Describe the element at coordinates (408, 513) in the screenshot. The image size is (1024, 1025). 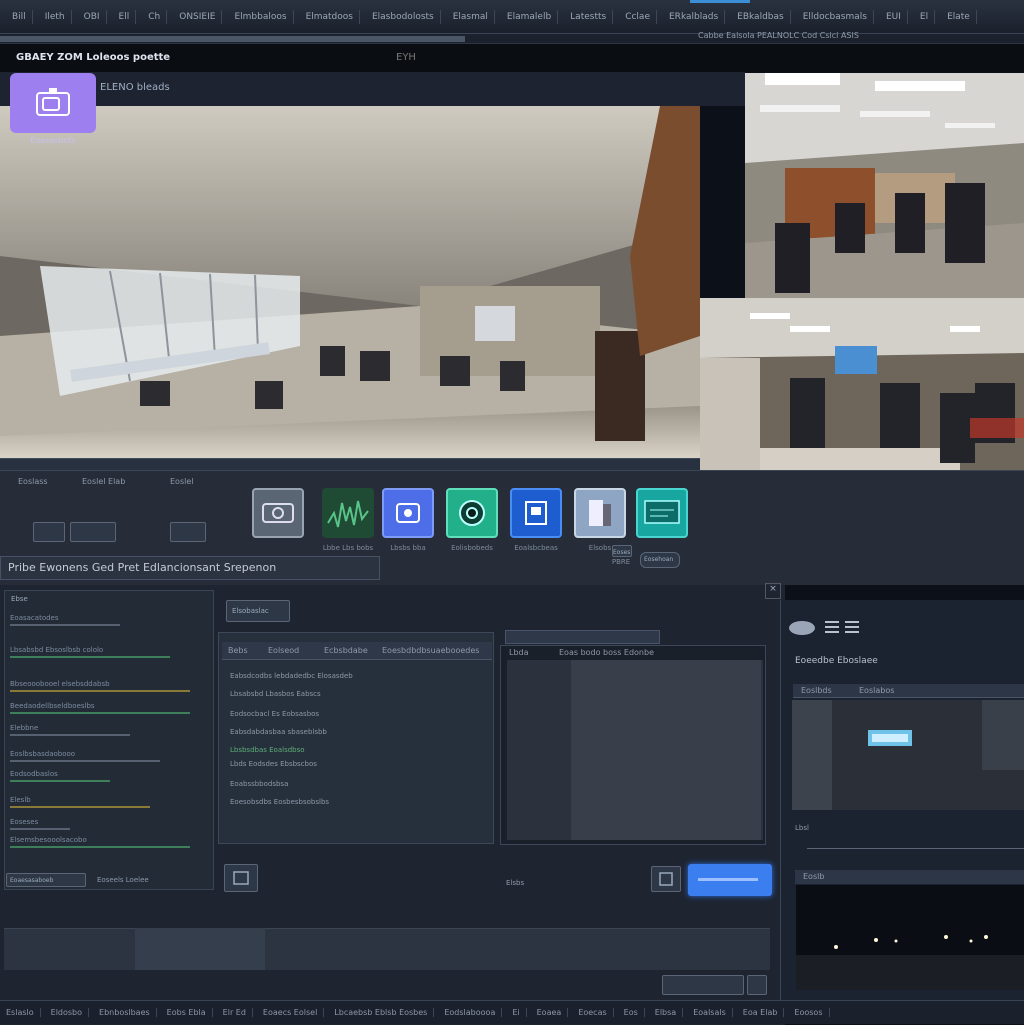
I see `recorder-tool-button` at that location.